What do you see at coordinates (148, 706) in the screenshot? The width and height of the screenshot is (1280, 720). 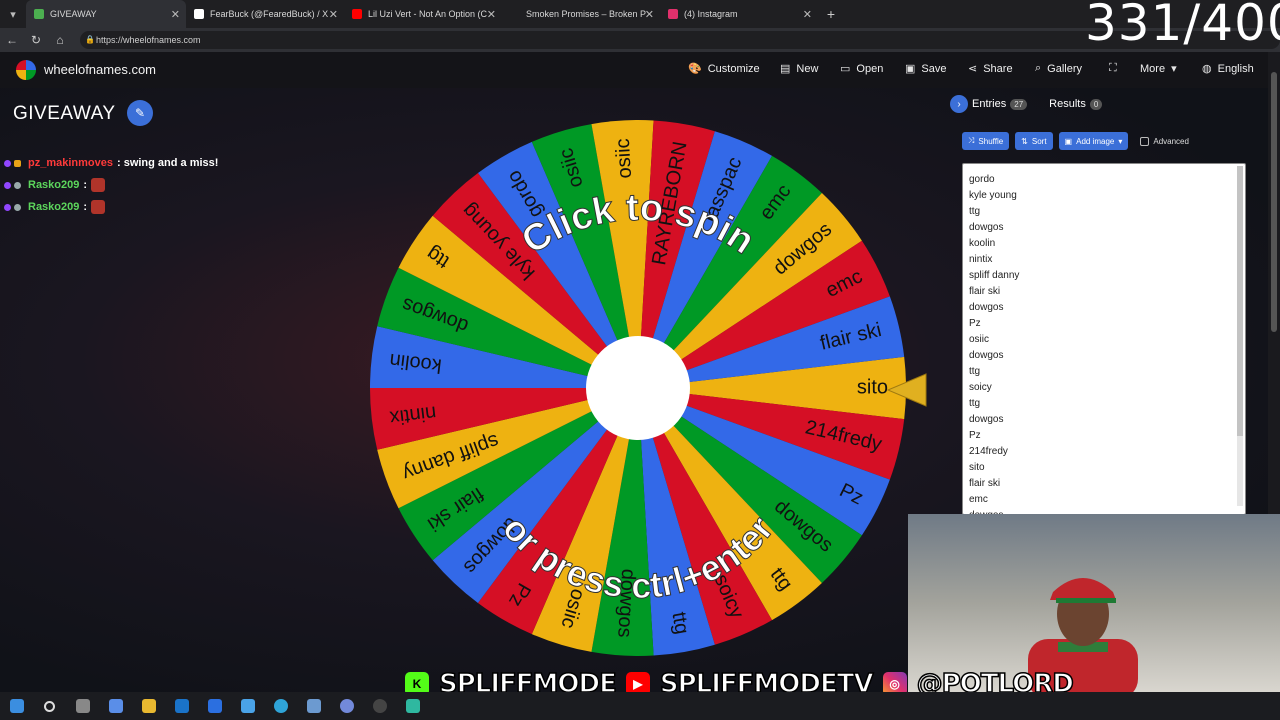 I see `file-explorer-icon` at bounding box center [148, 706].